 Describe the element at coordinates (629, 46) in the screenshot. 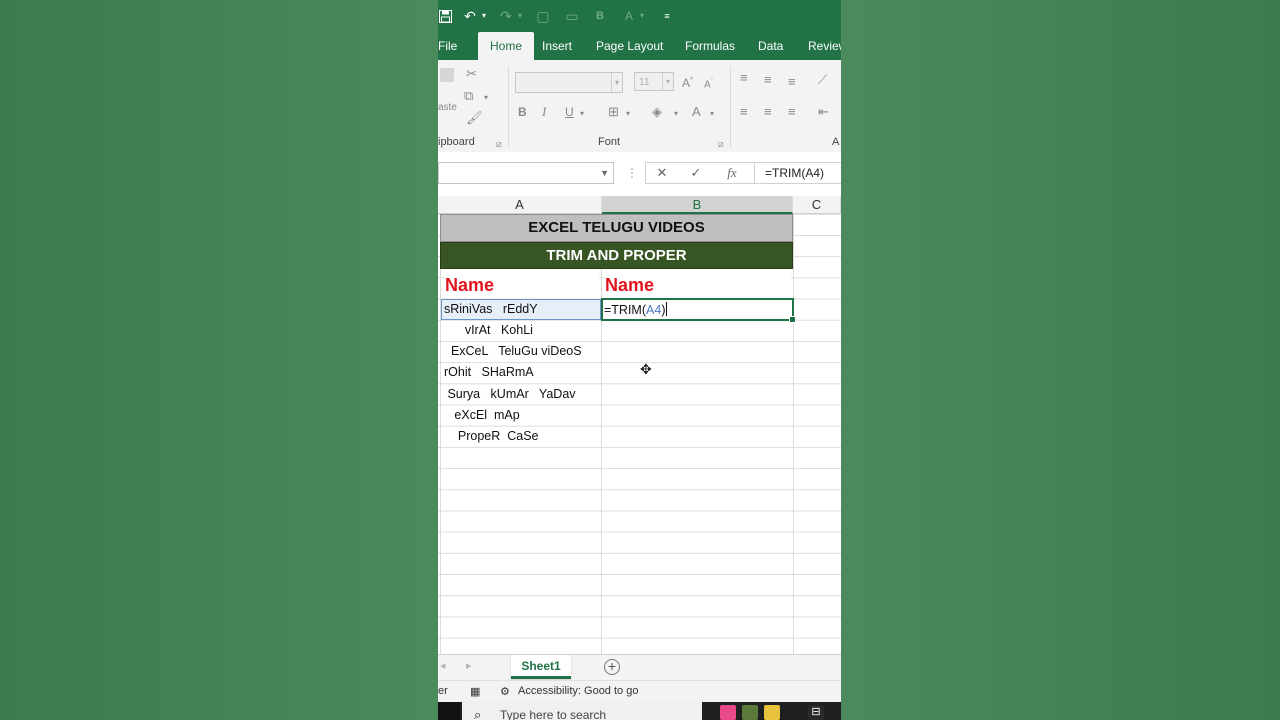

I see `tab-page-layout: Page Layout` at that location.